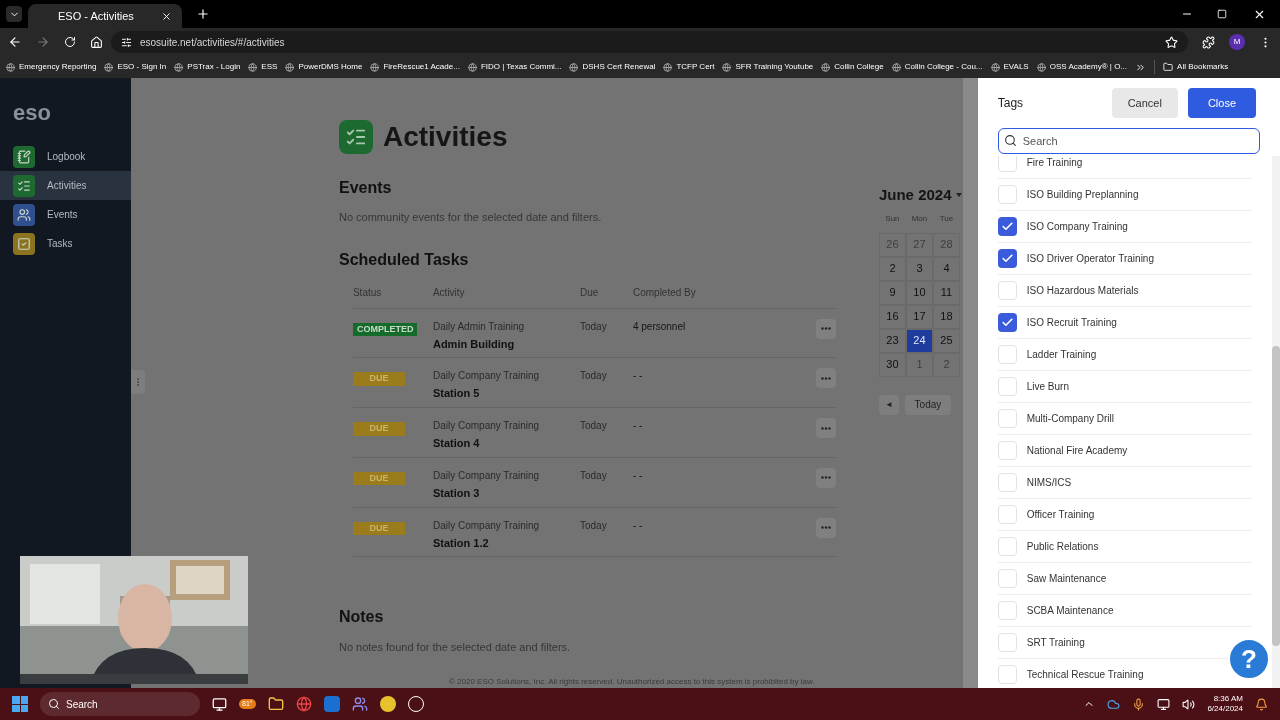 The image size is (1280, 720). What do you see at coordinates (219, 704) in the screenshot?
I see `task-view-icon` at bounding box center [219, 704].